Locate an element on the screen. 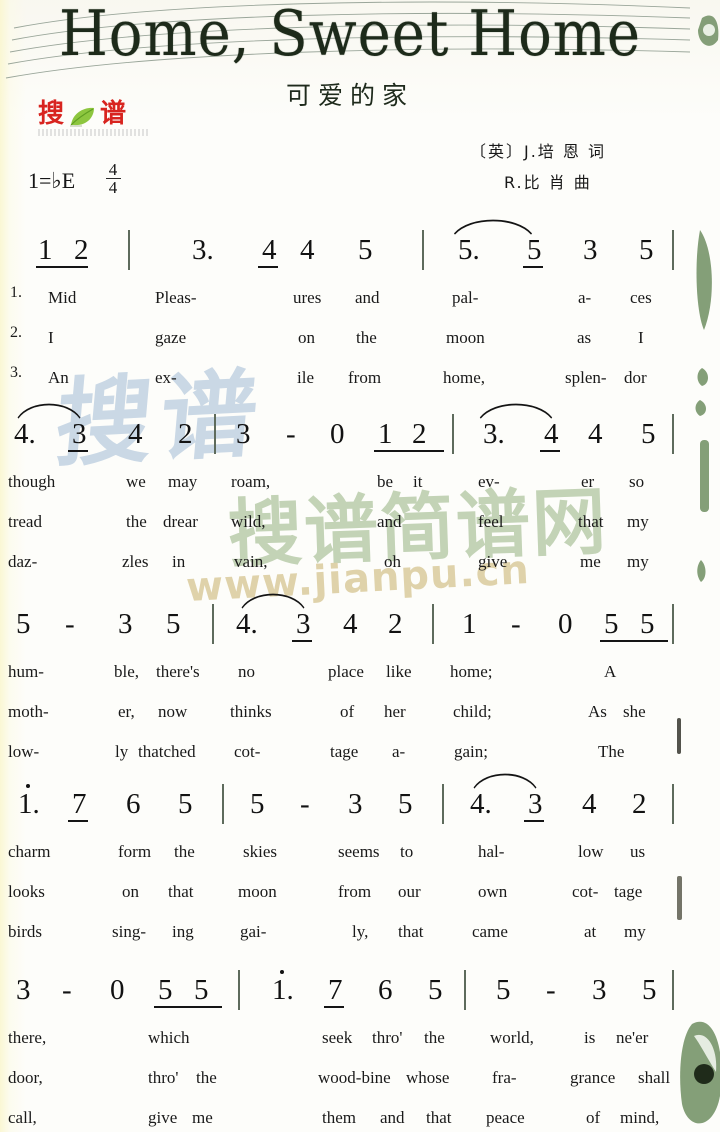  title-block: Home, Sweet Home 可爱的家 is located at coordinates (350, 55).